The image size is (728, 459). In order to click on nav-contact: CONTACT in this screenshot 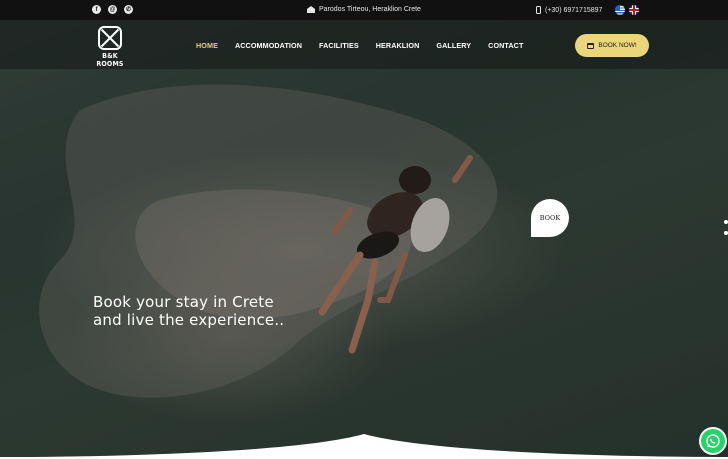, I will do `click(505, 45)`.